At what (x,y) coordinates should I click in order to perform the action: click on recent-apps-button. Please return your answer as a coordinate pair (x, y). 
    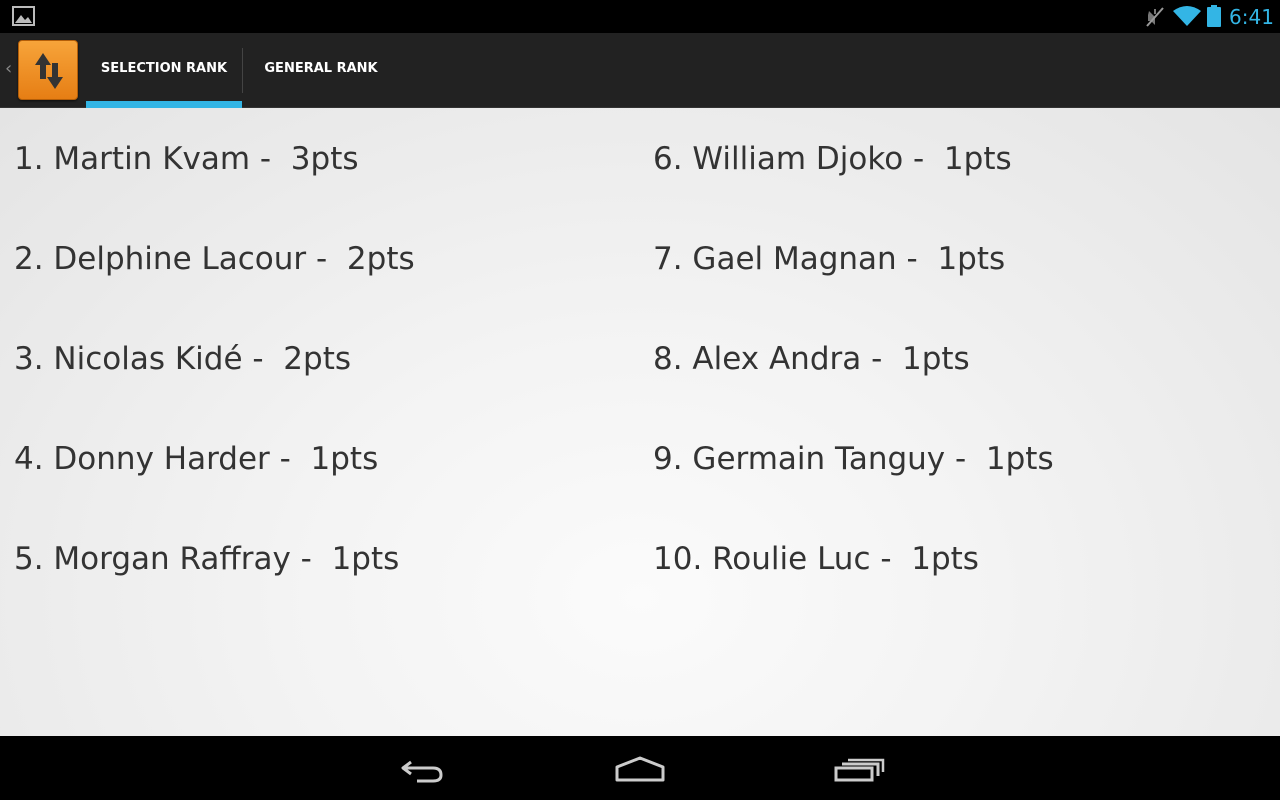
    Looking at the image, I should click on (858, 768).